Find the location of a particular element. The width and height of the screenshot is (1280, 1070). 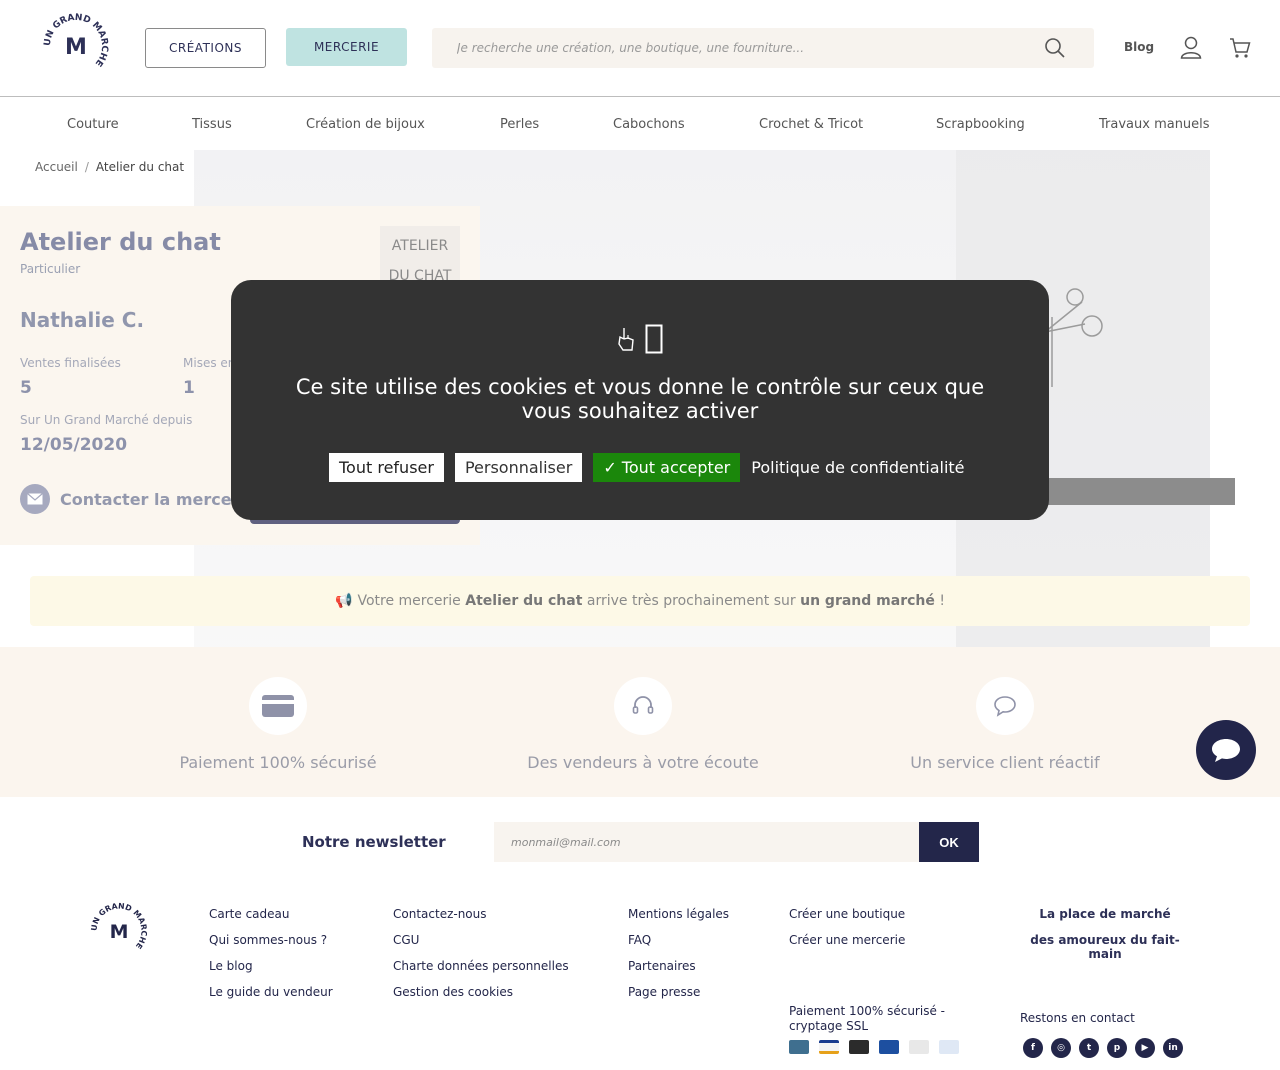

announce-brand: un grand marché is located at coordinates (867, 601).